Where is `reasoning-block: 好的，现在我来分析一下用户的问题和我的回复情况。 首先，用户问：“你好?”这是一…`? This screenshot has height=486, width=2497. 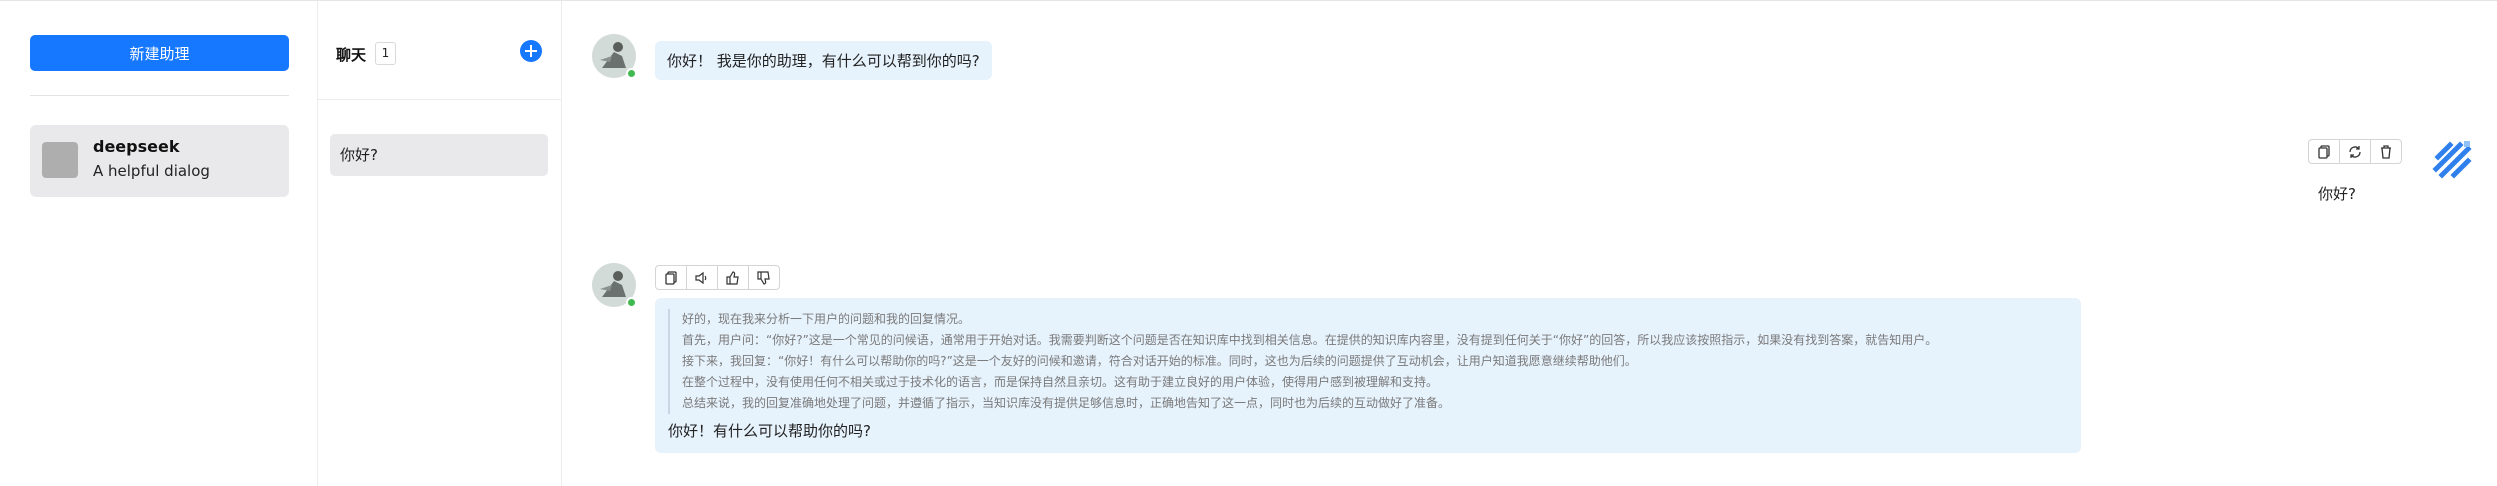
reasoning-block: 好的，现在我来分析一下用户的问题和我的回复情况。 首先，用户问：“你好?”这是一… is located at coordinates (1370, 361).